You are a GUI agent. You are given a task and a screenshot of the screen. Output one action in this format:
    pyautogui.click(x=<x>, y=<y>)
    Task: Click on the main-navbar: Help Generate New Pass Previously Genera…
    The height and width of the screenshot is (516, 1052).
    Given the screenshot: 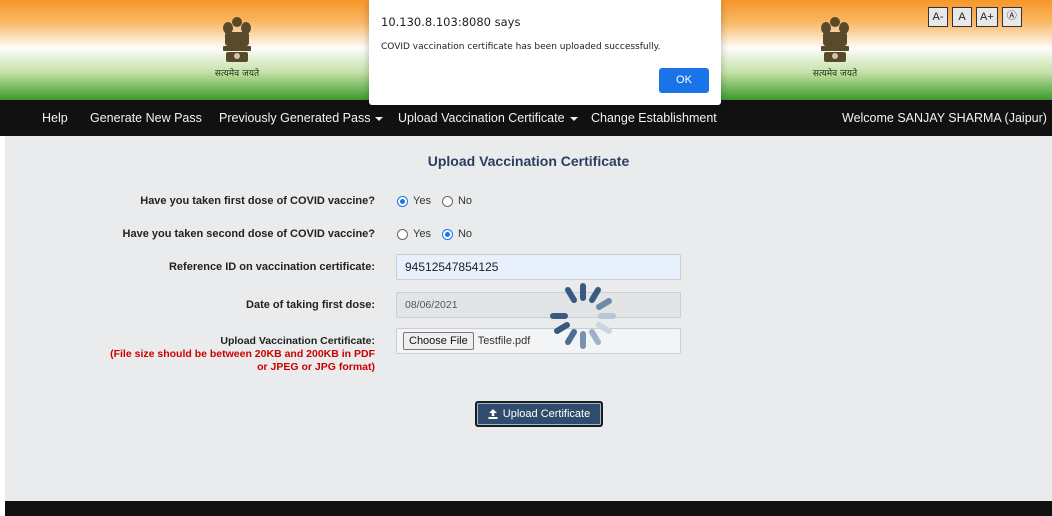 What is the action you would take?
    pyautogui.click(x=526, y=118)
    